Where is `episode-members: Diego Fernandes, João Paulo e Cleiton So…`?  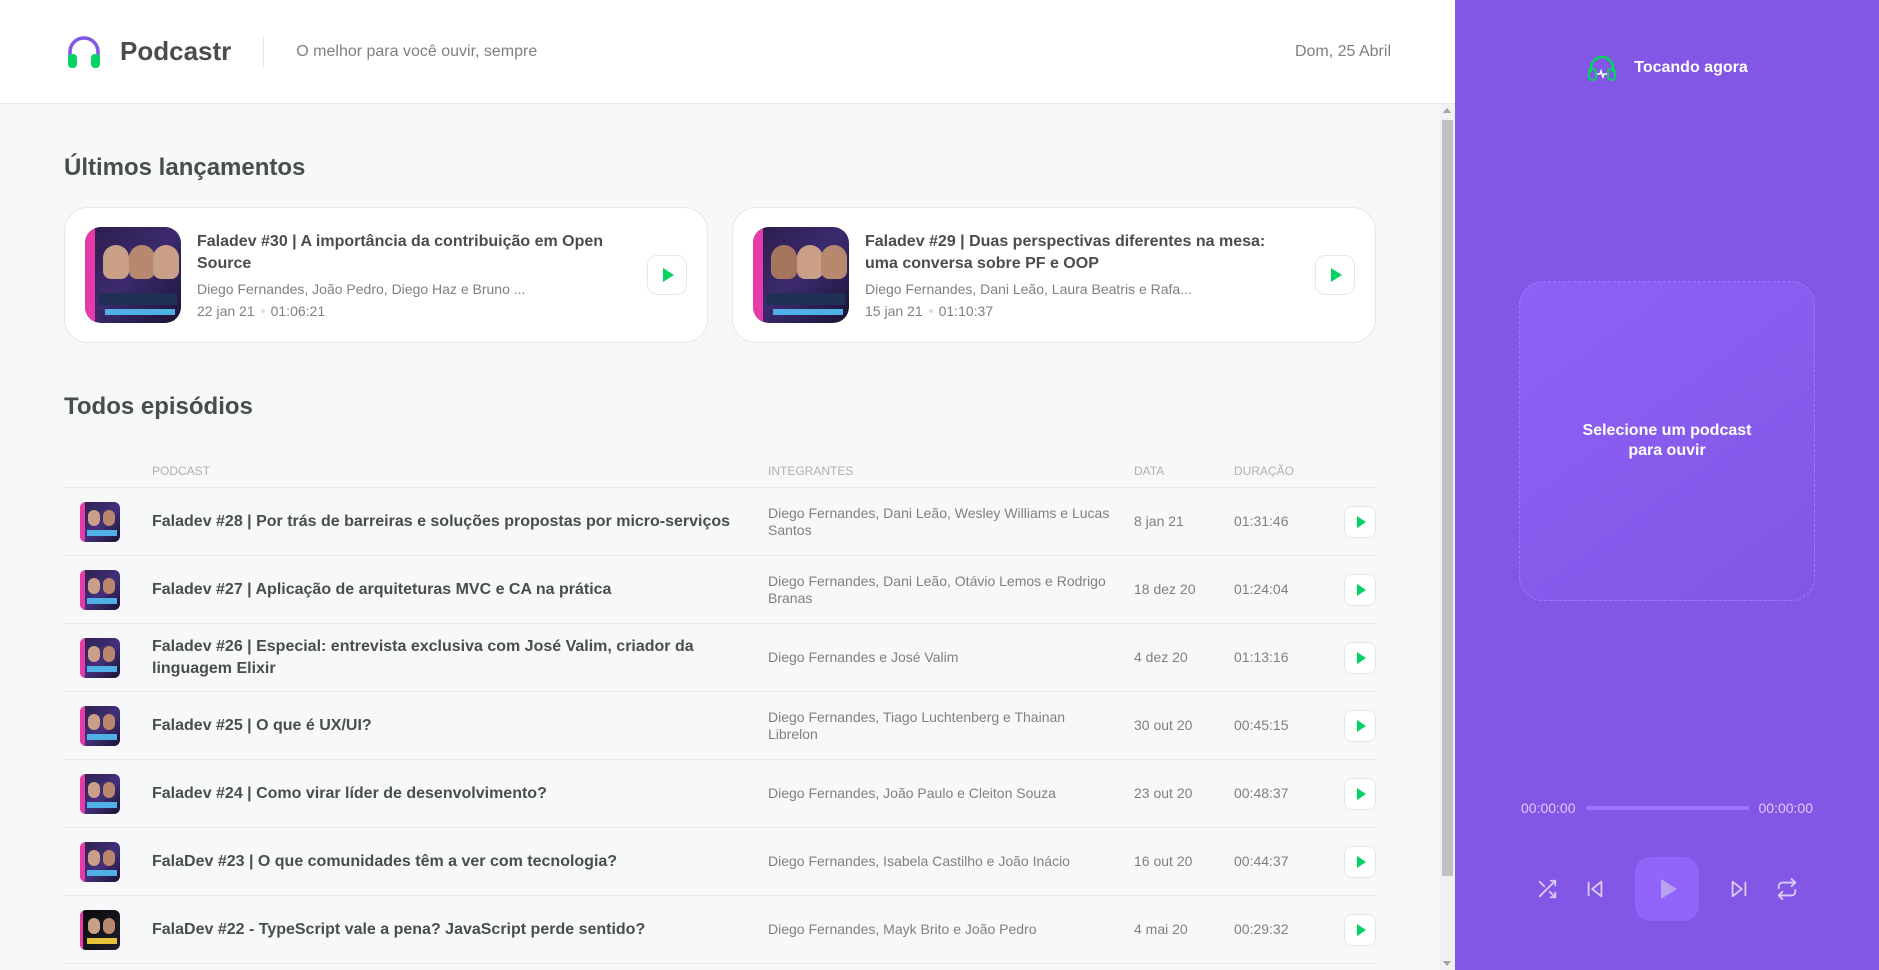 episode-members: Diego Fernandes, João Paulo e Cleiton So… is located at coordinates (912, 793).